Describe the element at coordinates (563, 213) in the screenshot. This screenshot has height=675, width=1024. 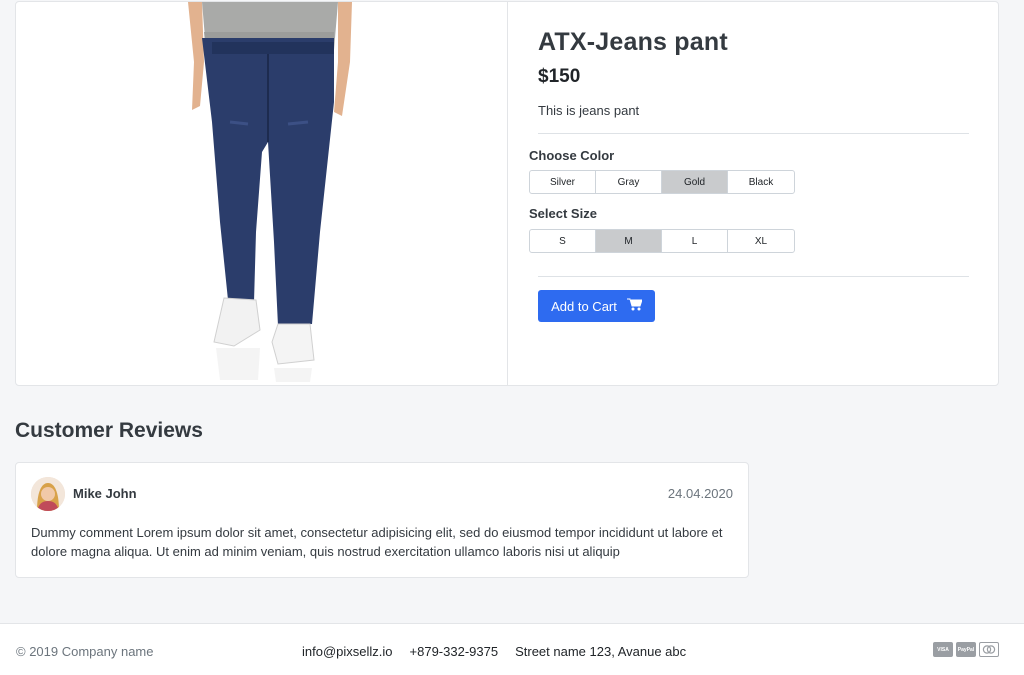
I see `size-label: Select Size` at that location.